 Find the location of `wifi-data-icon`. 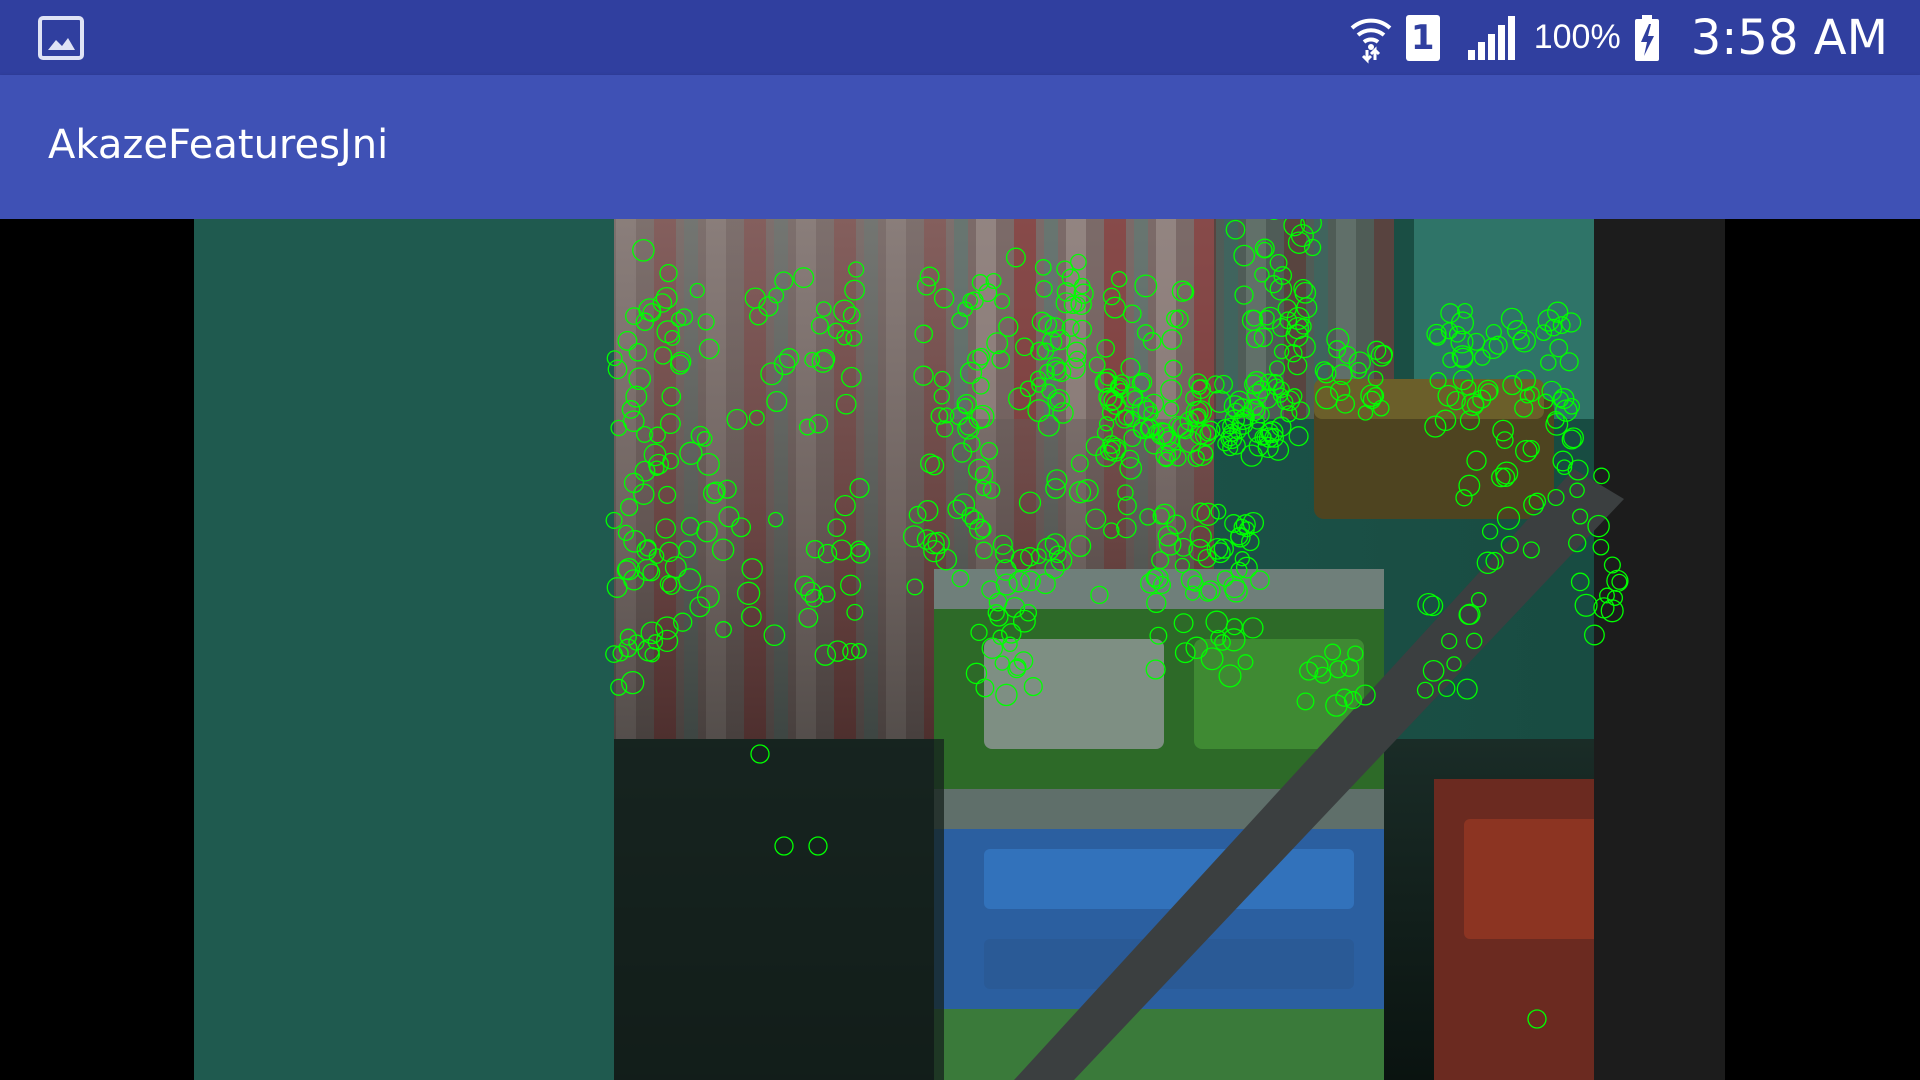

wifi-data-icon is located at coordinates (1371, 38).